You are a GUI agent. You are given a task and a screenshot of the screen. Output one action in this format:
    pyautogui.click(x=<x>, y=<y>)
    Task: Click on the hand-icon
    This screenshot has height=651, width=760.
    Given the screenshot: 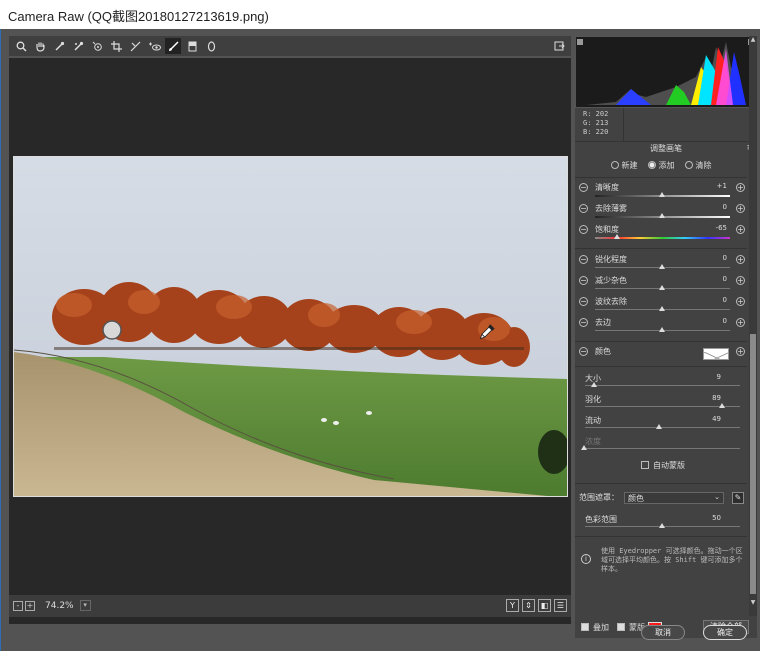 What is the action you would take?
    pyautogui.click(x=40, y=46)
    